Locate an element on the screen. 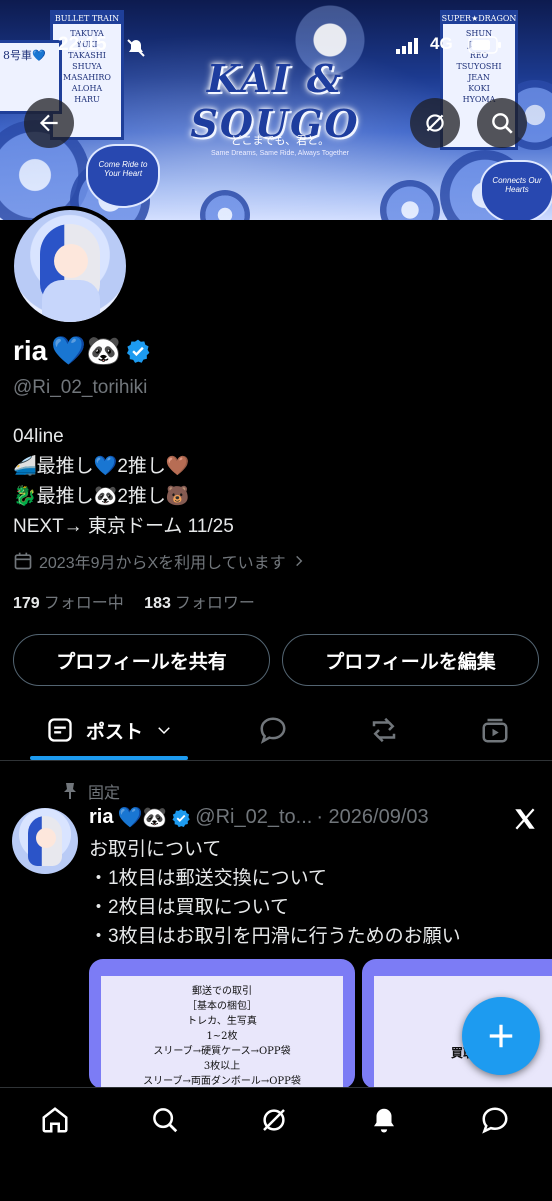 The width and height of the screenshot is (552, 1201). follow-stats: 179 フォロー中 183 フォロワー is located at coordinates (134, 601).